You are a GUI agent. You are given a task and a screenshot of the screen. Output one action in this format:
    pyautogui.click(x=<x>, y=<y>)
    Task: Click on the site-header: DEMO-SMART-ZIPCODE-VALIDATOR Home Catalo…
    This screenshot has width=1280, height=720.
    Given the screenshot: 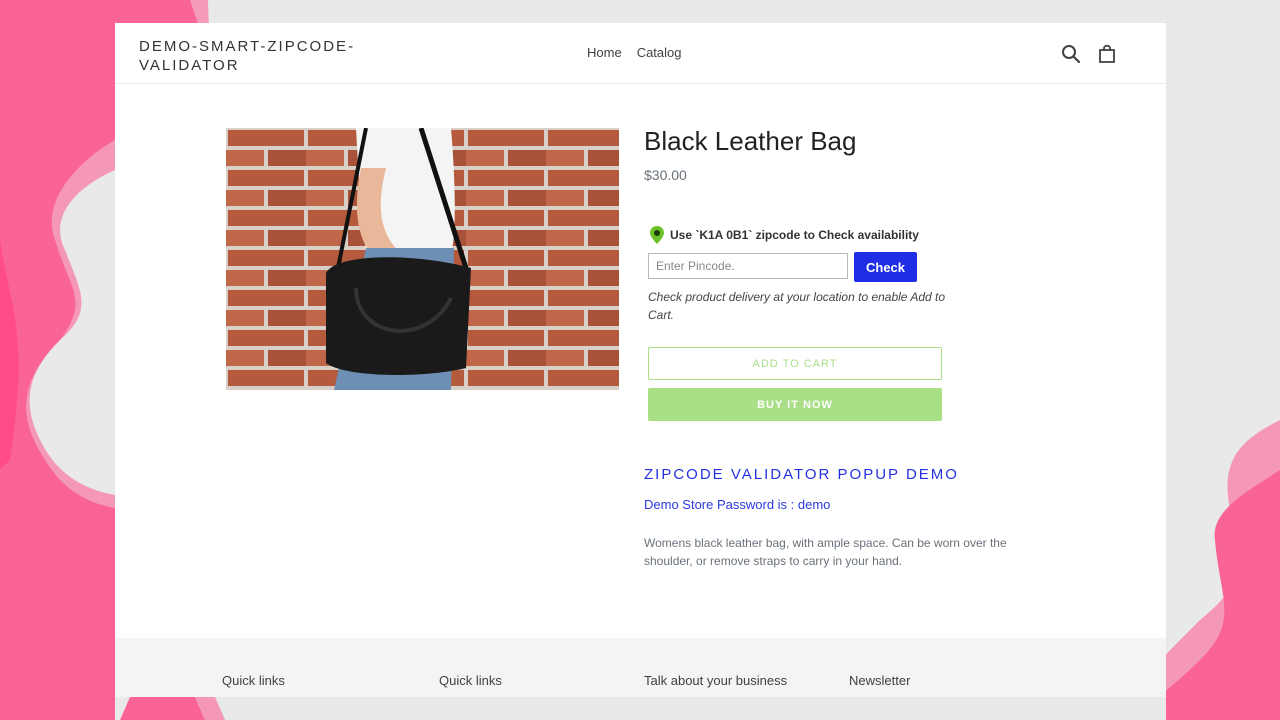 What is the action you would take?
    pyautogui.click(x=640, y=53)
    